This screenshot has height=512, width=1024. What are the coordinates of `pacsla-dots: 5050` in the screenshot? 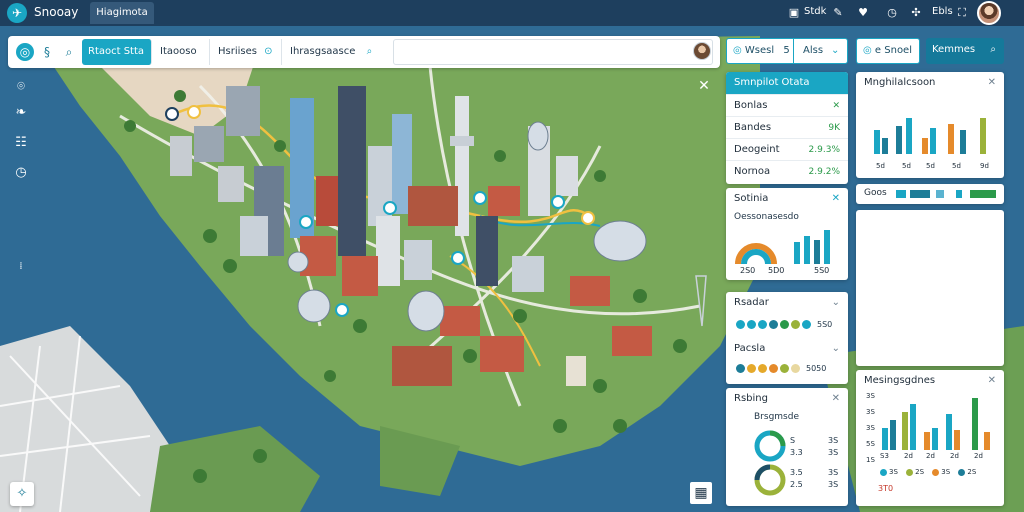 It's located at (781, 368).